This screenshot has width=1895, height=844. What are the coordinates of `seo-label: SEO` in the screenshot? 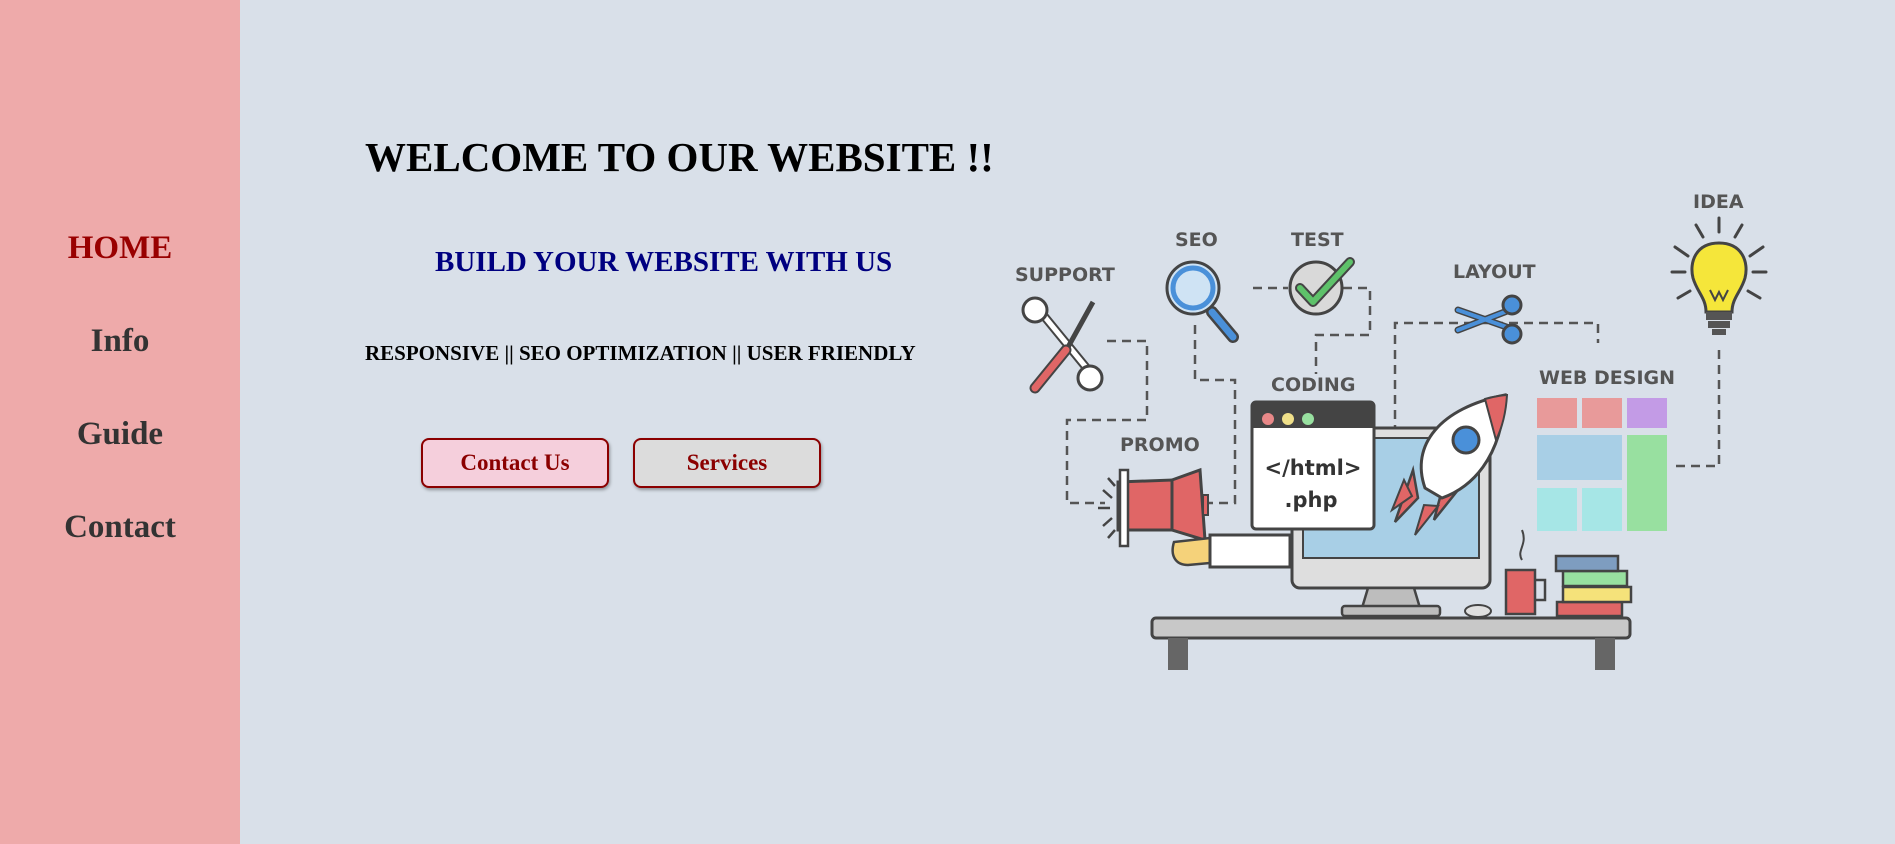 It's located at (1196, 240).